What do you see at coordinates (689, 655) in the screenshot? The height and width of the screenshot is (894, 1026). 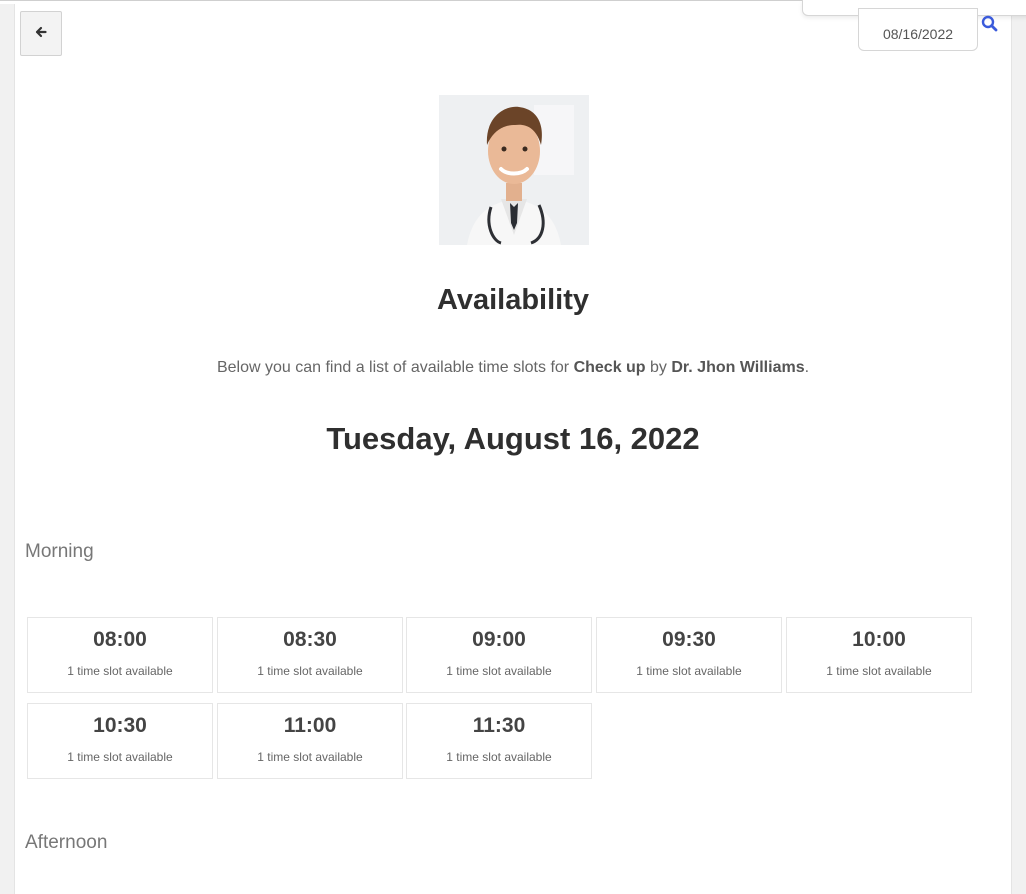 I see `slot-card: 09:30 1 time slot available` at bounding box center [689, 655].